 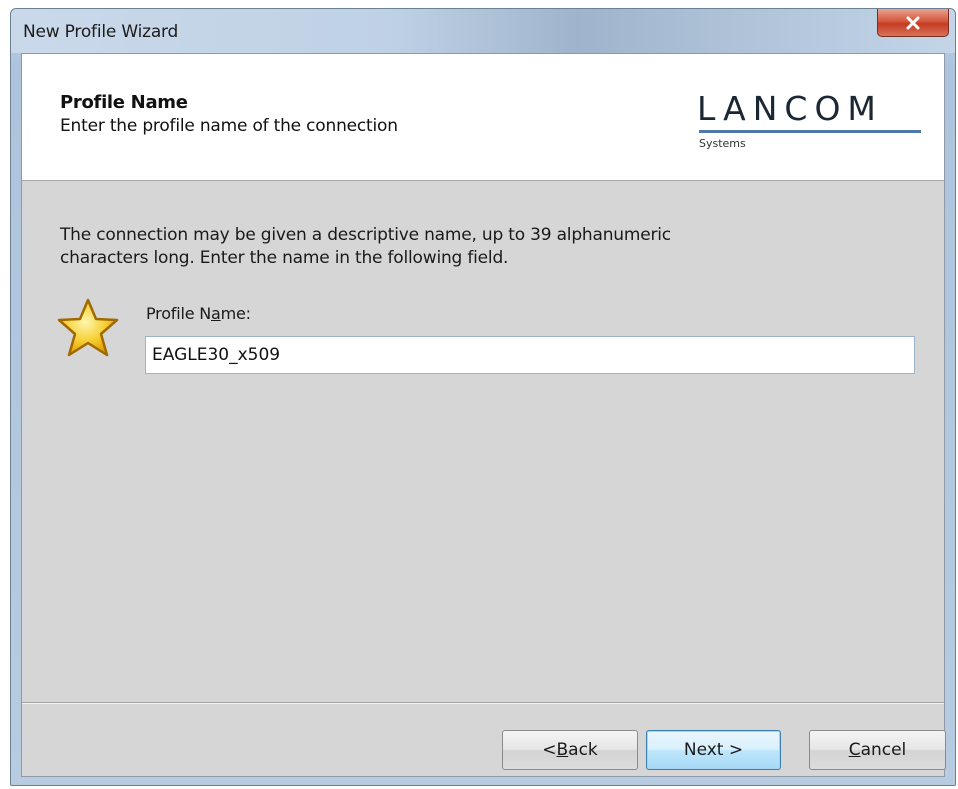 I want to click on cancel-button: Cancel, so click(x=877, y=750).